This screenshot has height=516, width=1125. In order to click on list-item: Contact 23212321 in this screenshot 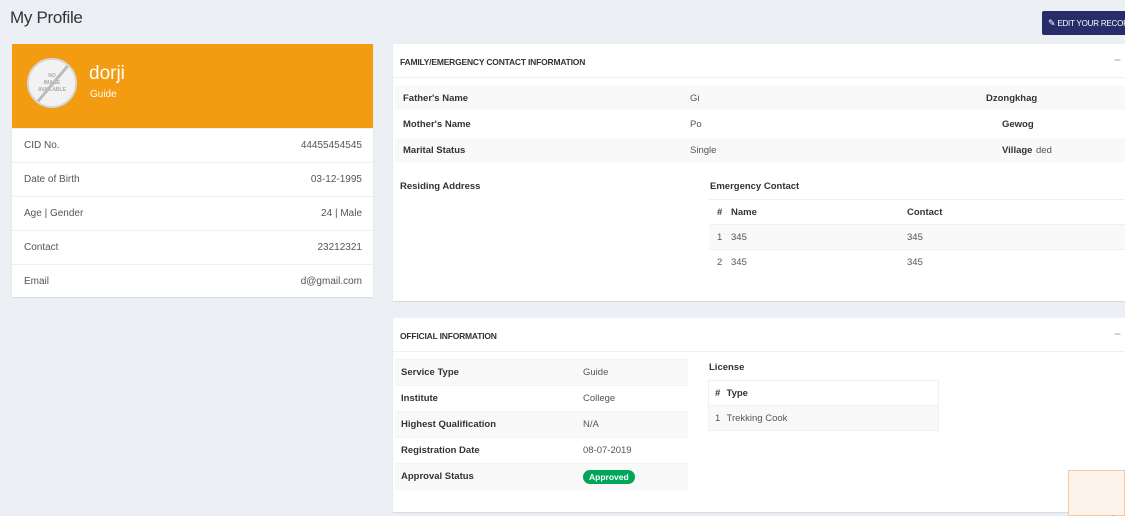, I will do `click(192, 247)`.